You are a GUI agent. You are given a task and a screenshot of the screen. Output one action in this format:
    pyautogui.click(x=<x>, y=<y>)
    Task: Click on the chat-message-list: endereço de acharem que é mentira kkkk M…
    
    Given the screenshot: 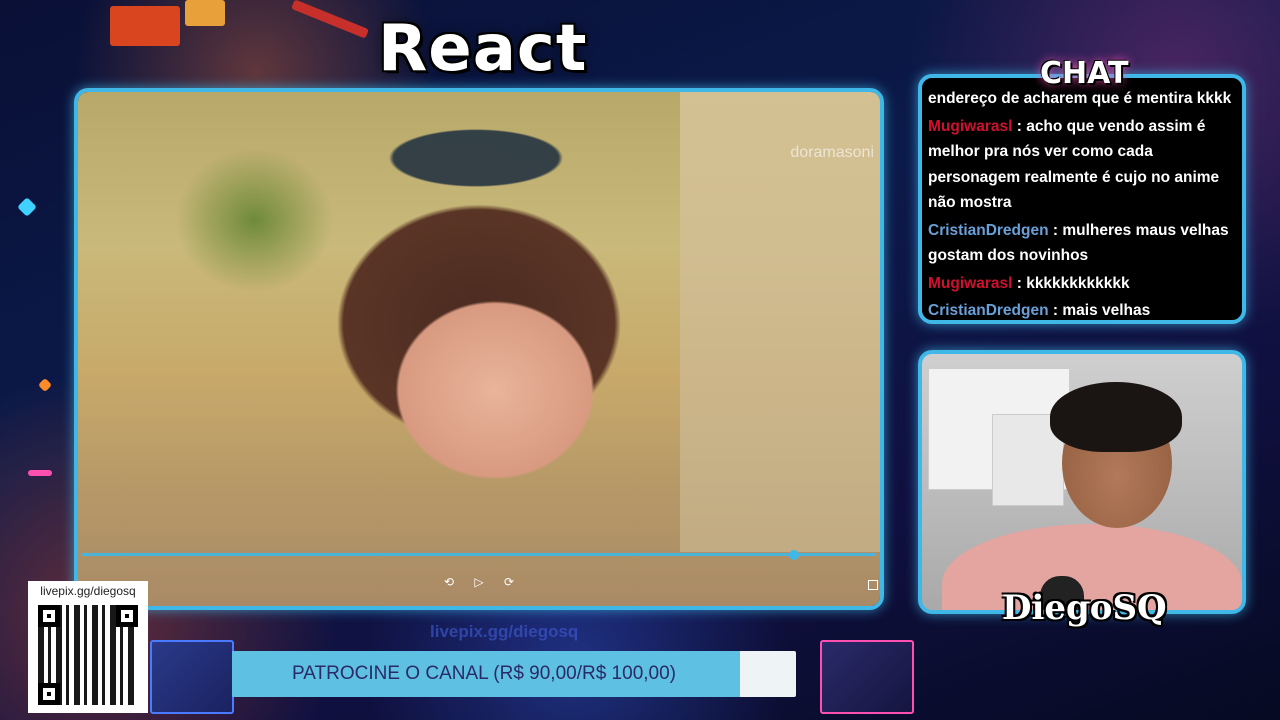 What is the action you would take?
    pyautogui.click(x=1085, y=203)
    